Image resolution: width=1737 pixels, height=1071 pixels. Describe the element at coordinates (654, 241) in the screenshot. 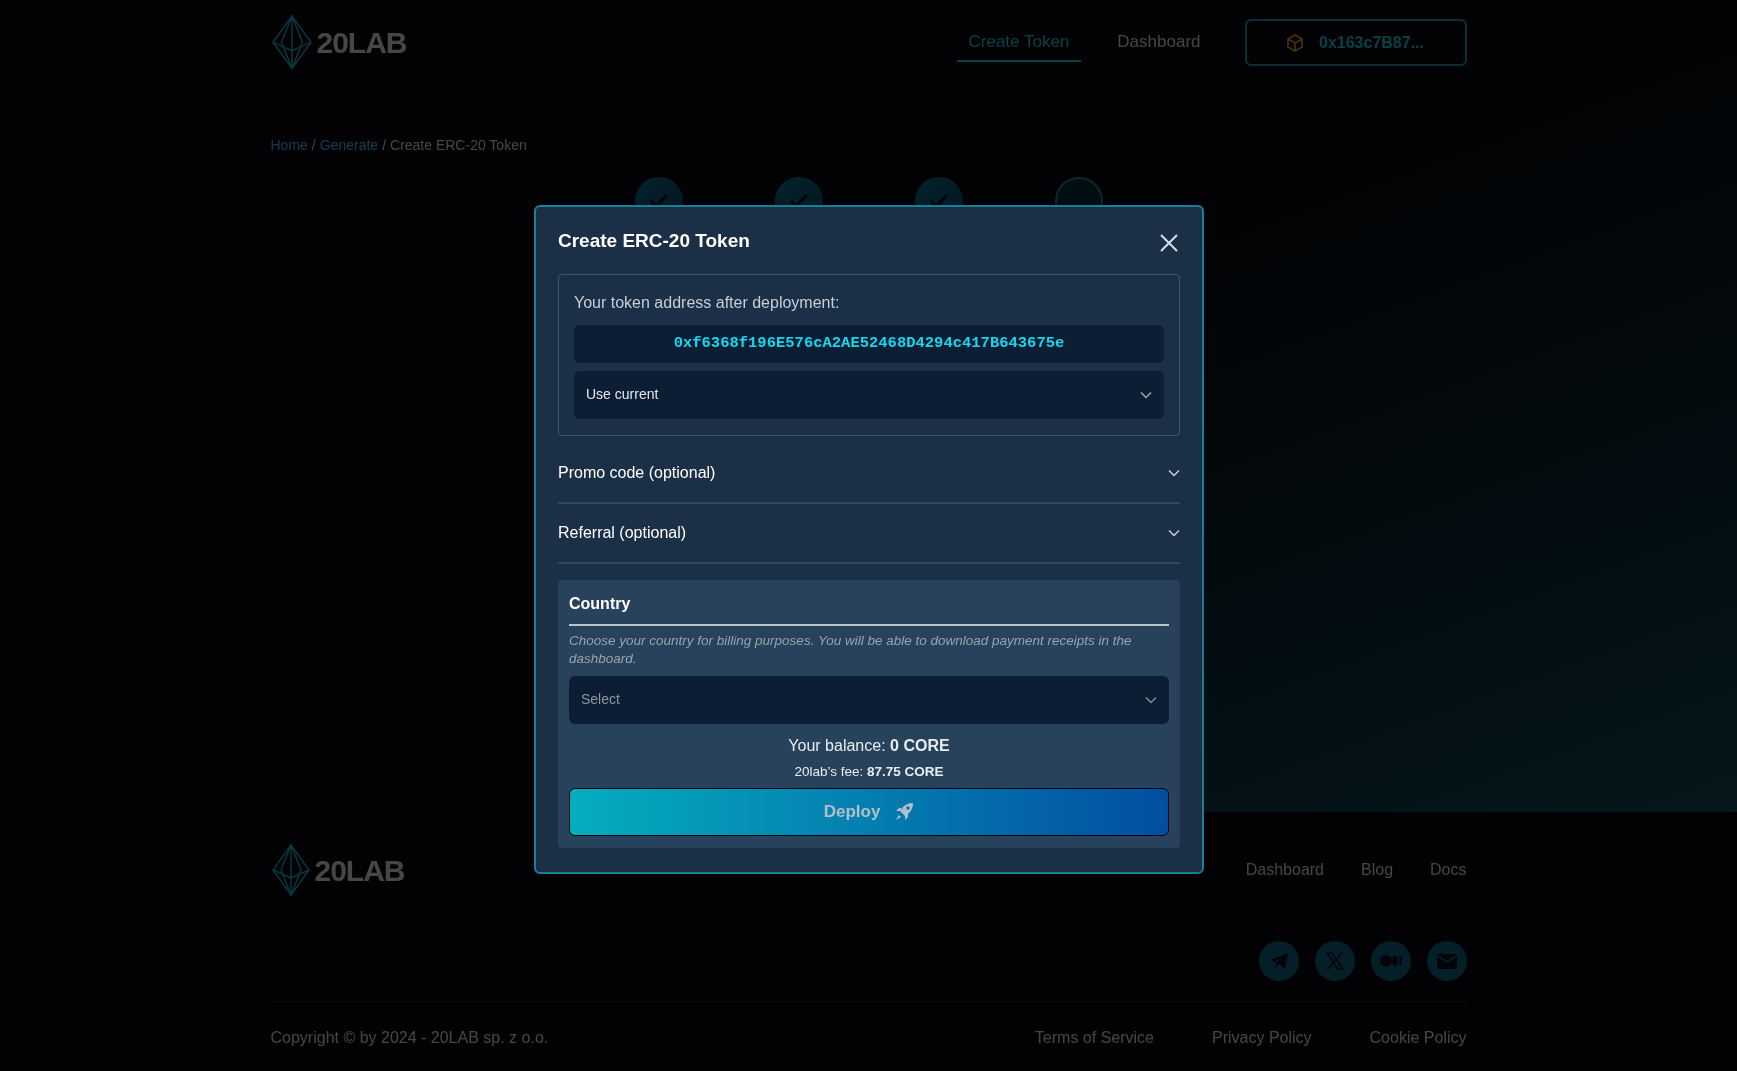

I see `modal-title: Create ERC-20 Token` at that location.